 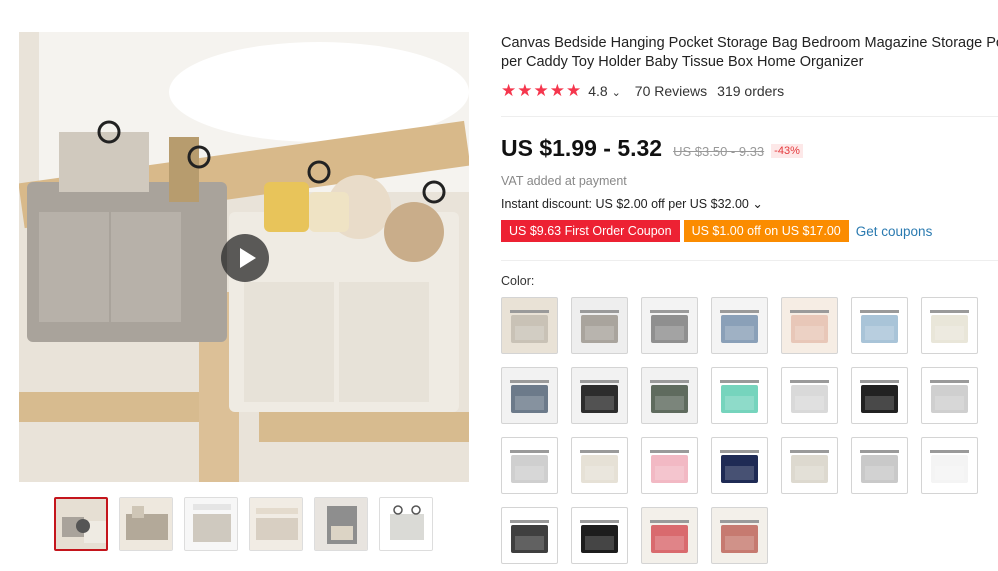 What do you see at coordinates (751, 91) in the screenshot?
I see `orders-count: 319 orders` at bounding box center [751, 91].